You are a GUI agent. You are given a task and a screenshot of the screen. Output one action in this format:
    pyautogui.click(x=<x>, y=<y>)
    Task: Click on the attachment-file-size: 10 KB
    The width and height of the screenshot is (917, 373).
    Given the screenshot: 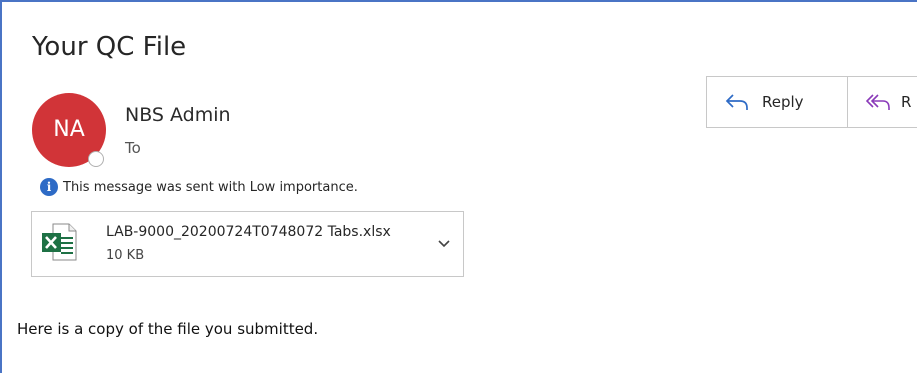 What is the action you would take?
    pyautogui.click(x=125, y=255)
    